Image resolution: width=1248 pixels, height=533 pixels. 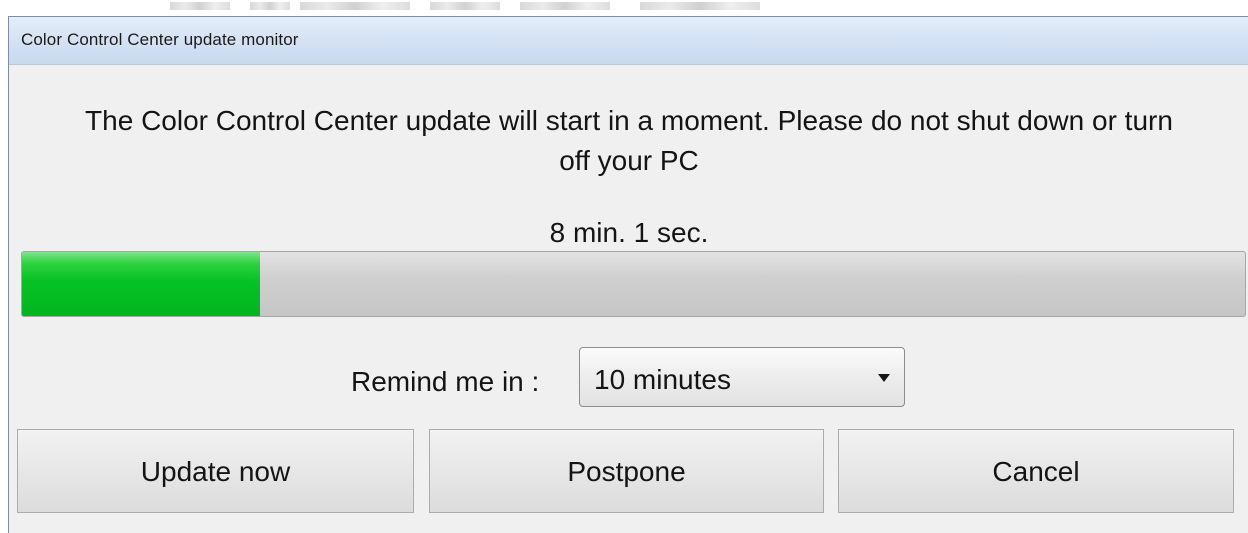 What do you see at coordinates (662, 379) in the screenshot?
I see `remind-interval-value: 10 minutes` at bounding box center [662, 379].